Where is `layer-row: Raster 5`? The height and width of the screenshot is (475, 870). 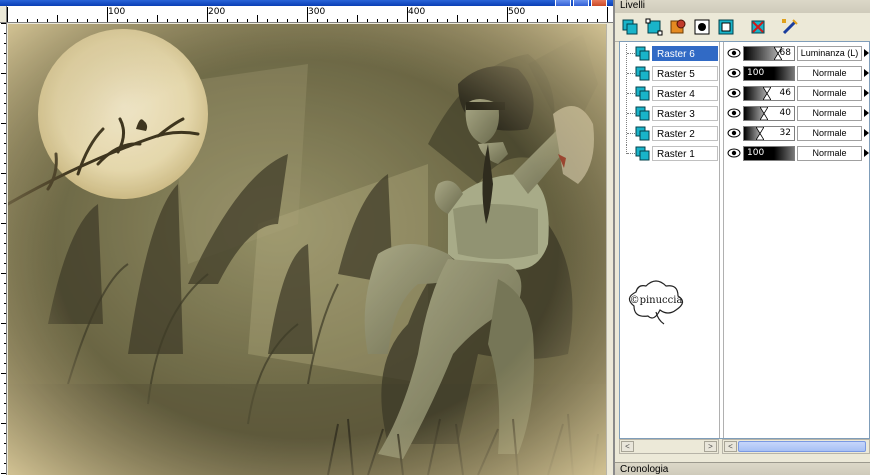
layer-row: Raster 5 is located at coordinates (670, 73).